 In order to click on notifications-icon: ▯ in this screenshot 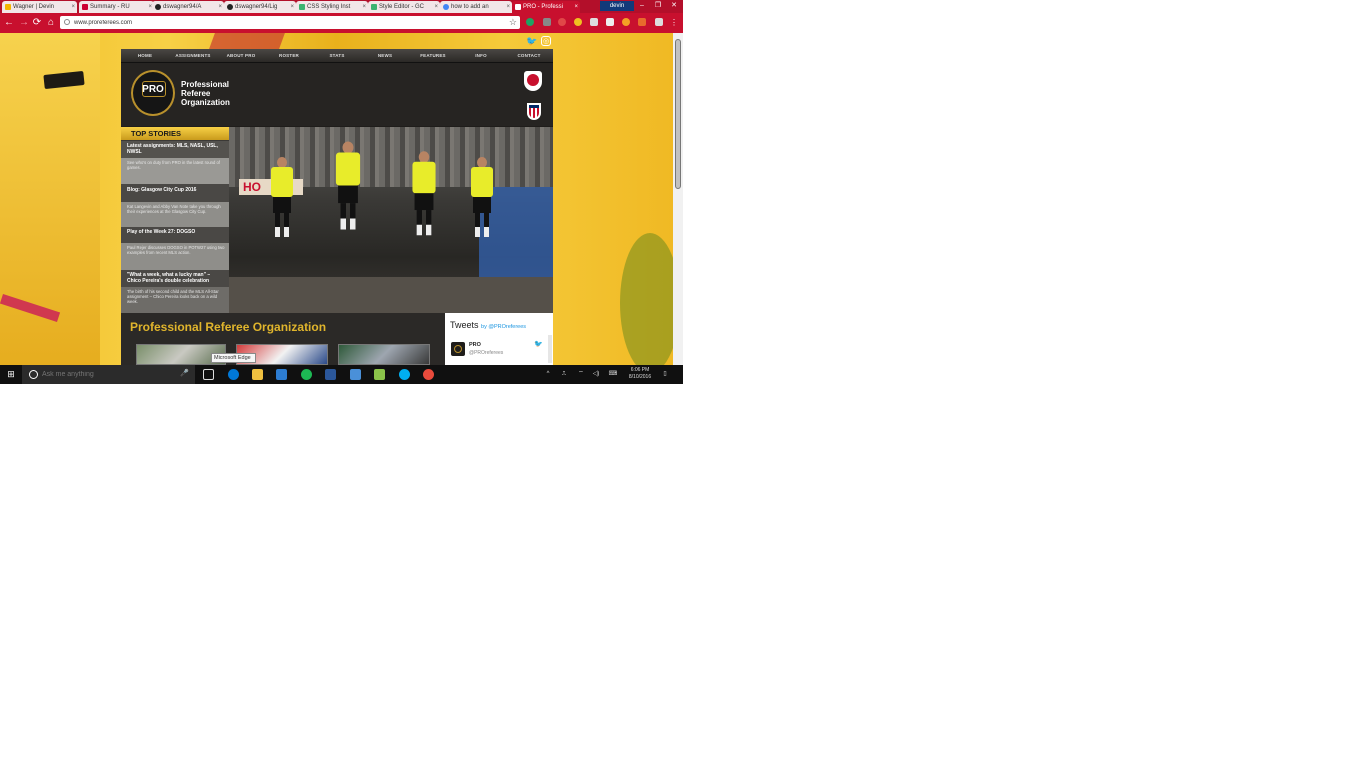, I will do `click(665, 374)`.